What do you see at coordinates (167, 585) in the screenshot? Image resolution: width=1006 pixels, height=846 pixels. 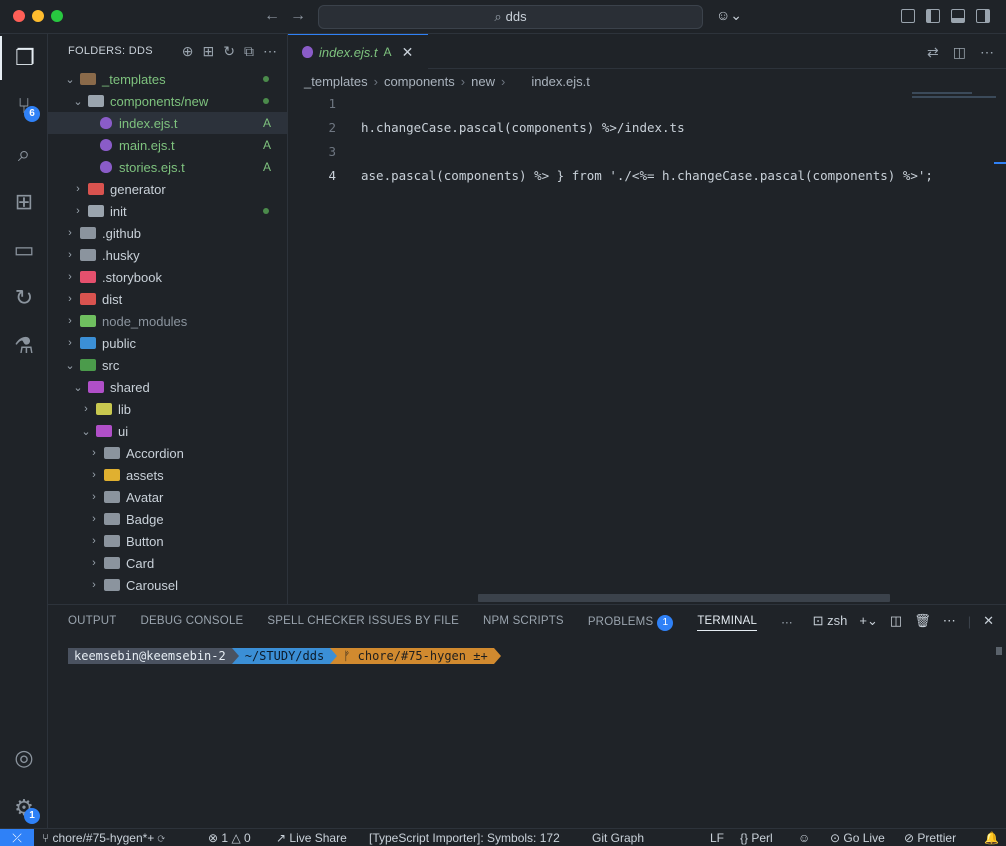 I see `tree-item: › Carousel` at bounding box center [167, 585].